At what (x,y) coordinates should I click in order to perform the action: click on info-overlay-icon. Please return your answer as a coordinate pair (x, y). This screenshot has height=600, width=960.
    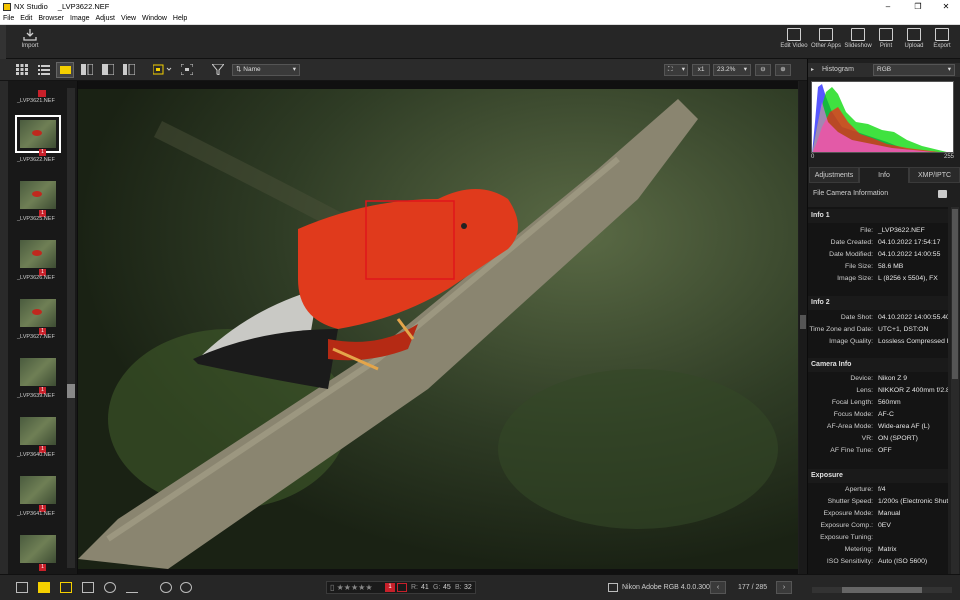
    Looking at the image, I should click on (110, 587).